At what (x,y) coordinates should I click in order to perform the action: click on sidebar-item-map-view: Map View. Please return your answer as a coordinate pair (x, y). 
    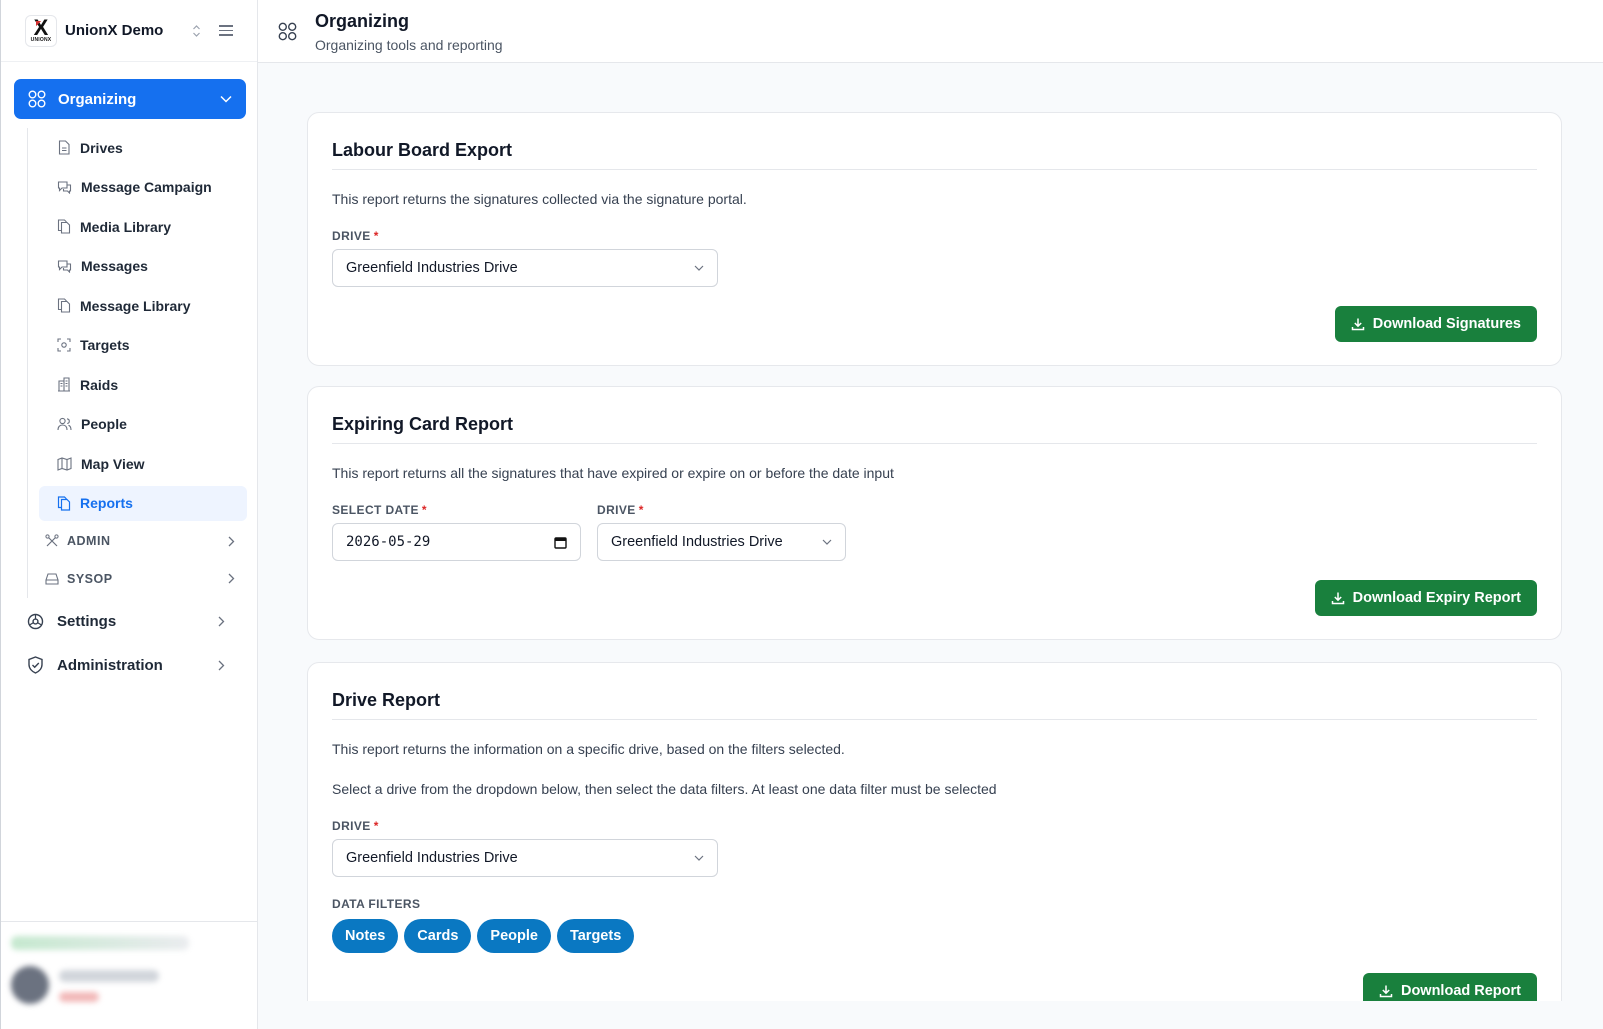
    Looking at the image, I should click on (143, 464).